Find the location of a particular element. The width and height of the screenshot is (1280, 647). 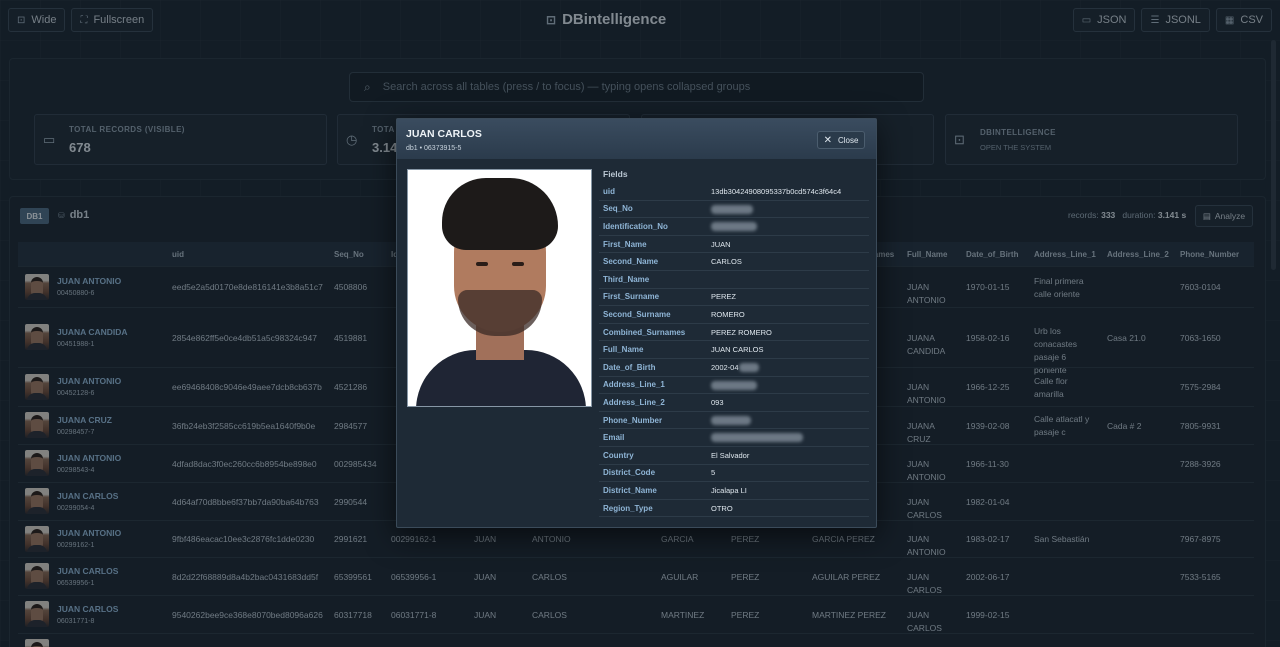

field-row: Phone_Number is located at coordinates (734, 421).